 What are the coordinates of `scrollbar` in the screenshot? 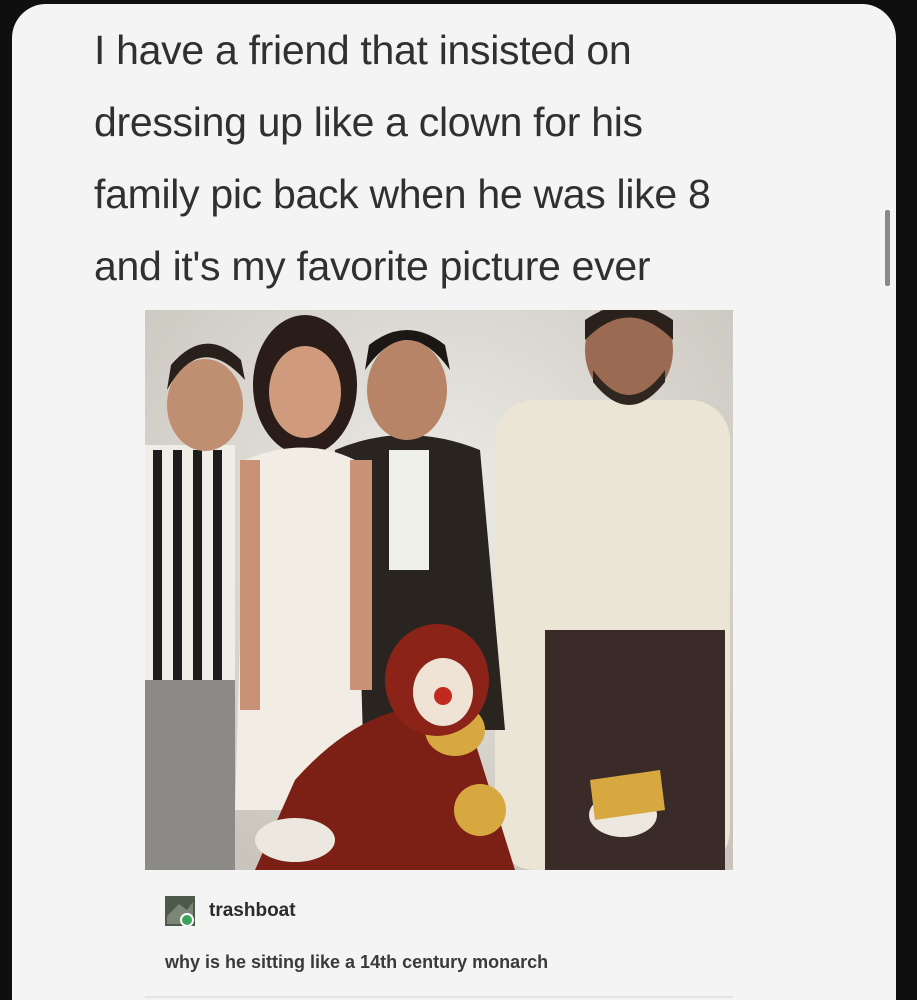 It's located at (887, 248).